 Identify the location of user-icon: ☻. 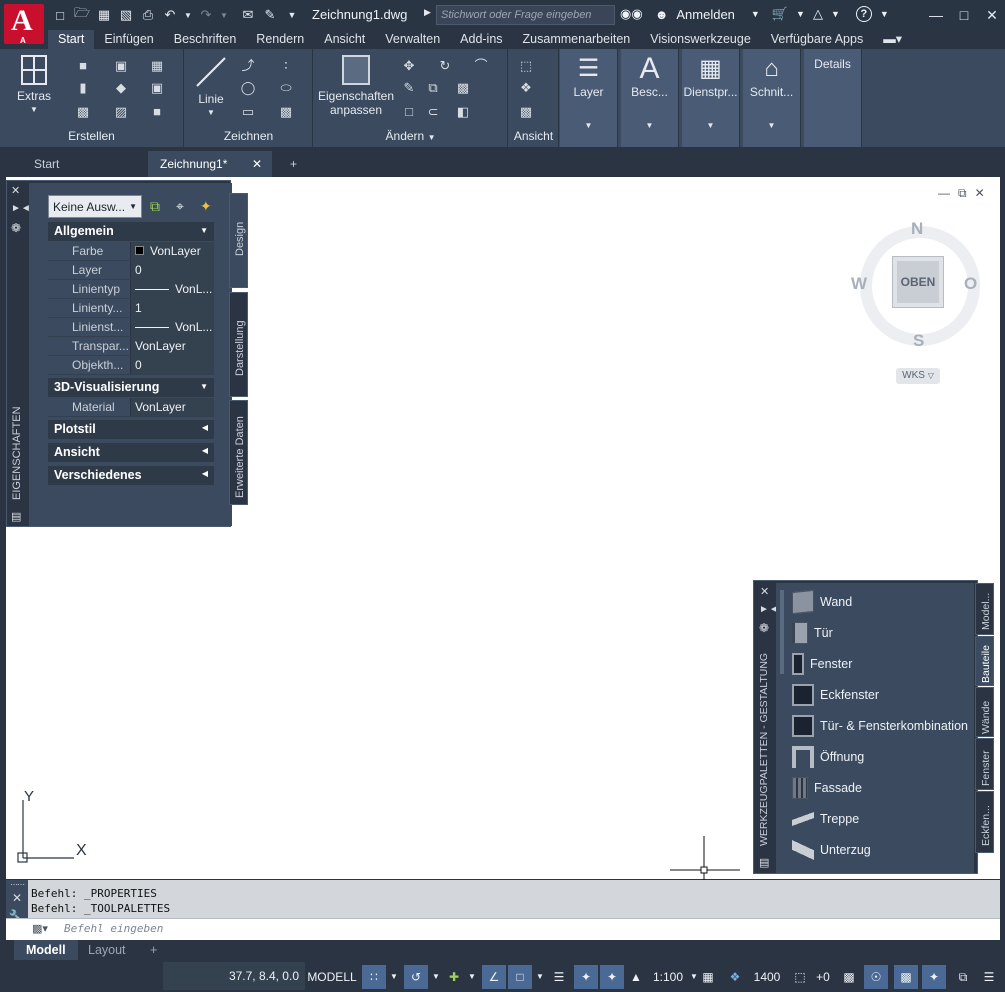
(662, 14).